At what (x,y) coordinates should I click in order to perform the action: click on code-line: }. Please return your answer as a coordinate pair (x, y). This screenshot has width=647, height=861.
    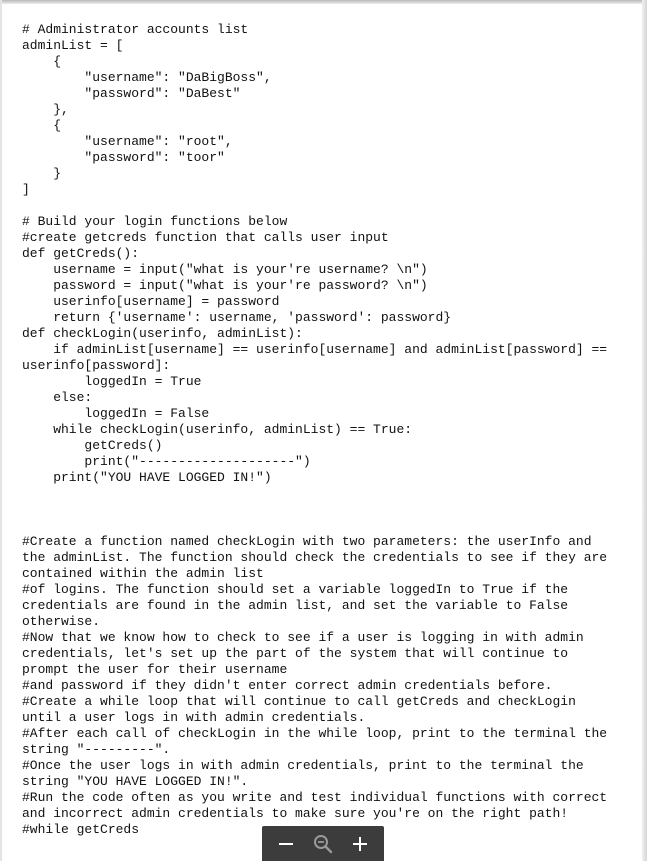
    Looking at the image, I should click on (42, 173).